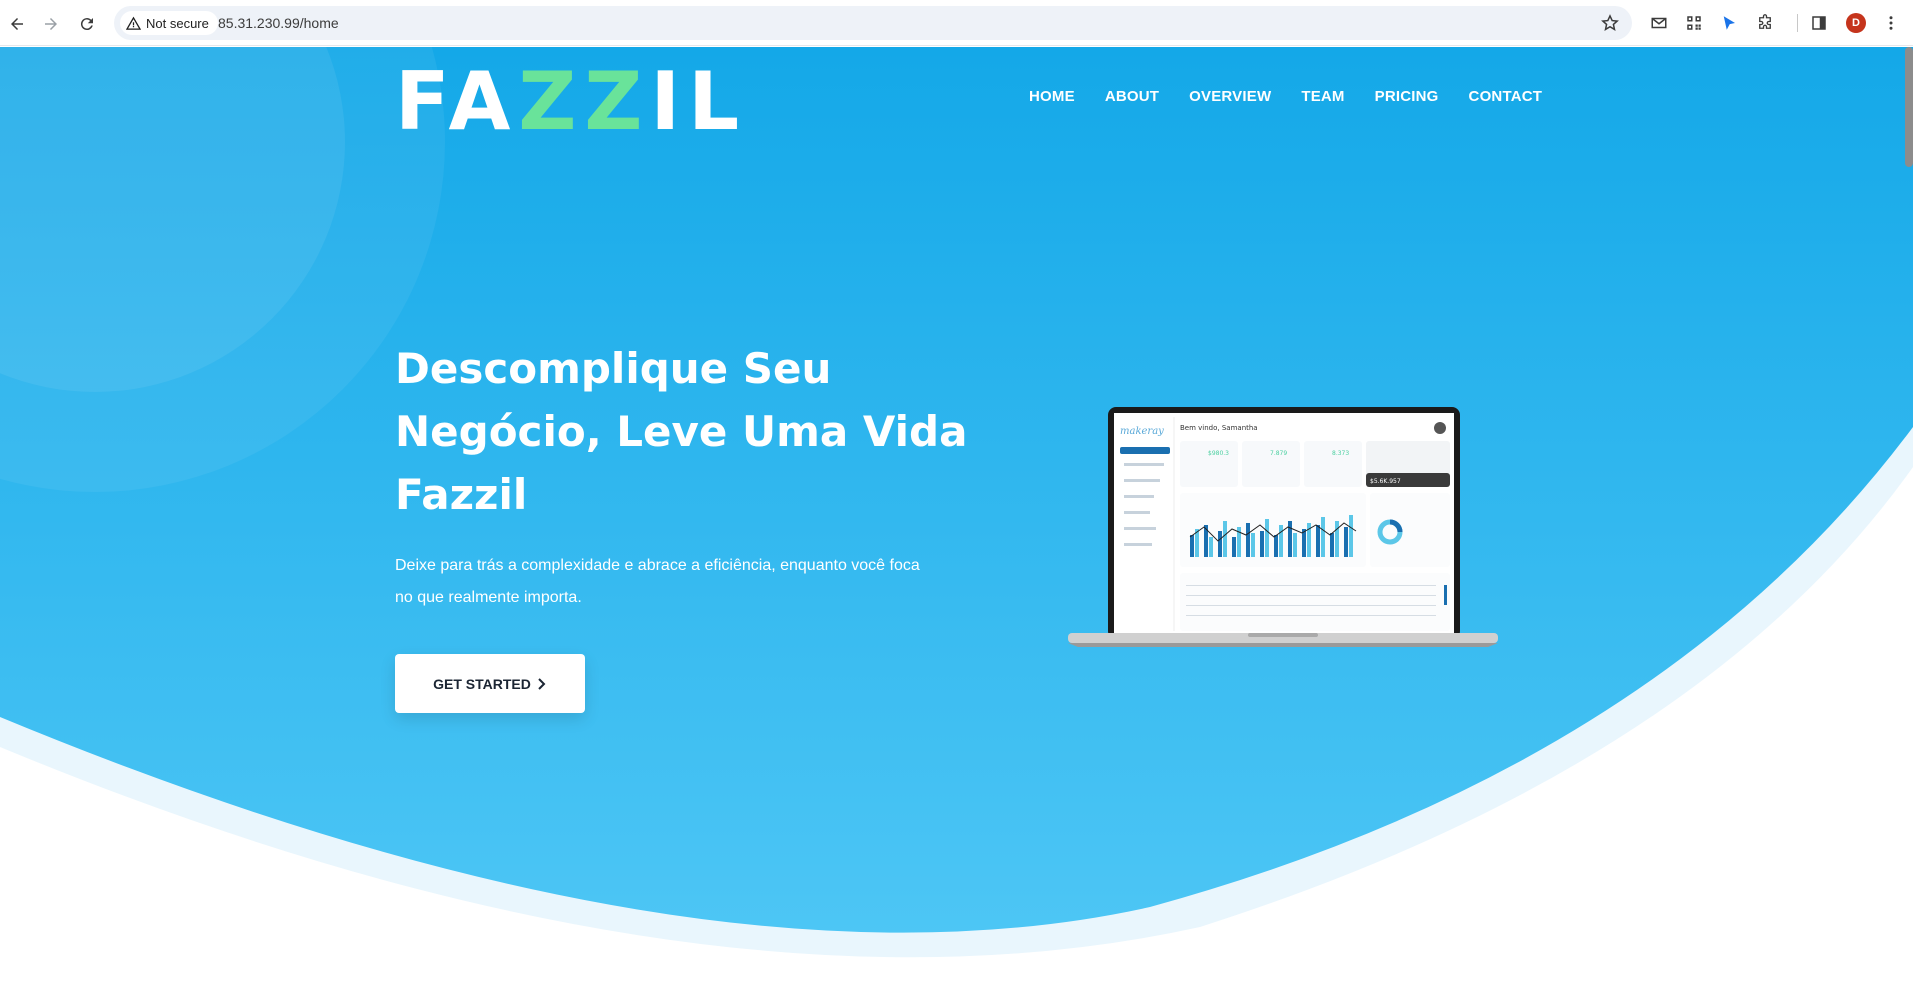 The width and height of the screenshot is (1913, 999). What do you see at coordinates (457, 101) in the screenshot?
I see `logo-text-part1: FA` at bounding box center [457, 101].